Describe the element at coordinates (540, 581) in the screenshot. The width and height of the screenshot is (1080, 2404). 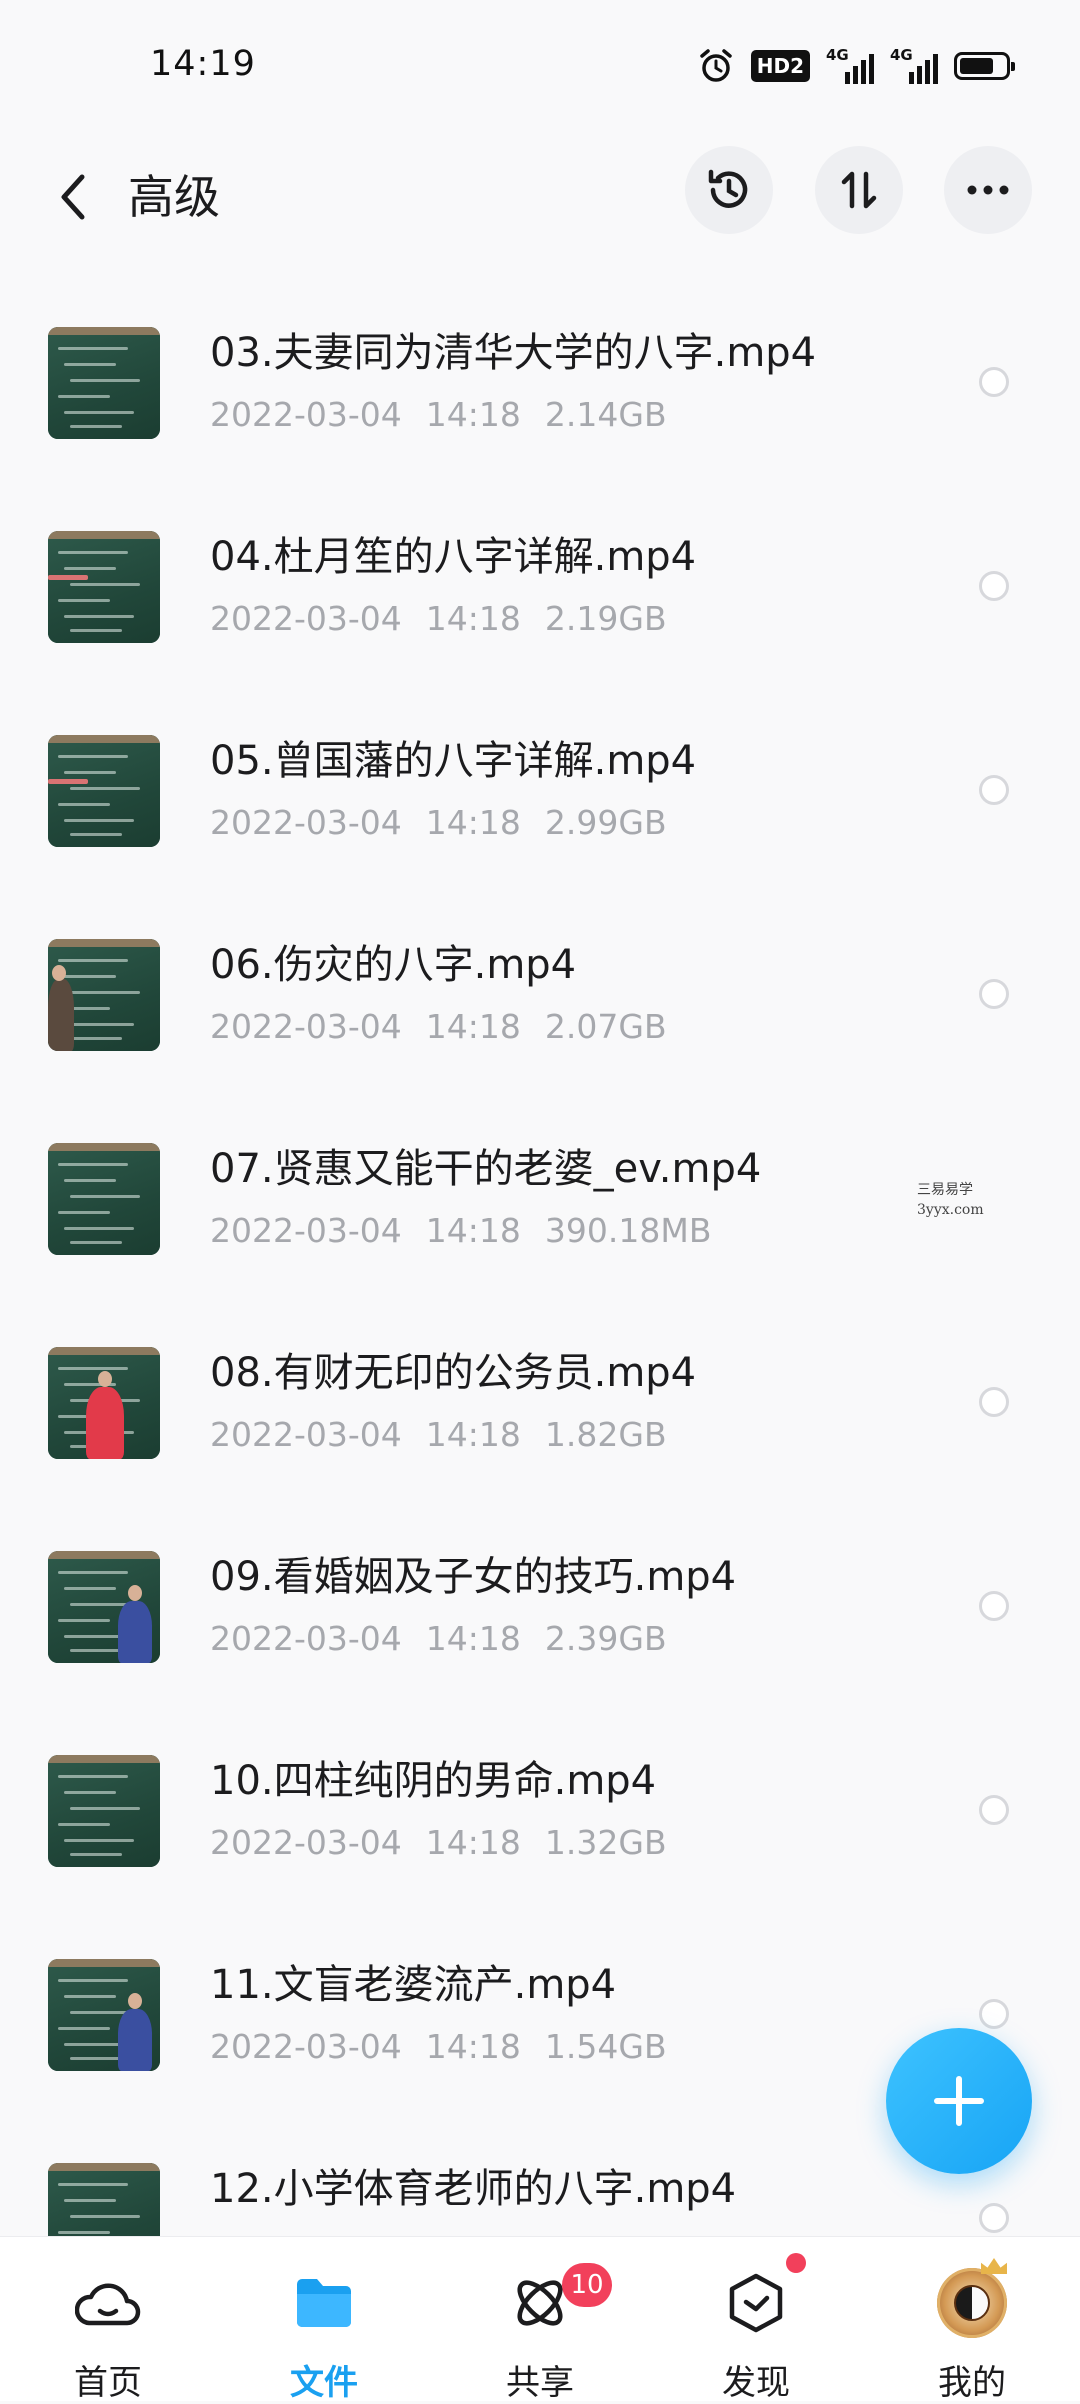
I see `file-row: 04.杜月笙的八字详解.mp4 2022-03-04 14:18 2.19GB` at that location.